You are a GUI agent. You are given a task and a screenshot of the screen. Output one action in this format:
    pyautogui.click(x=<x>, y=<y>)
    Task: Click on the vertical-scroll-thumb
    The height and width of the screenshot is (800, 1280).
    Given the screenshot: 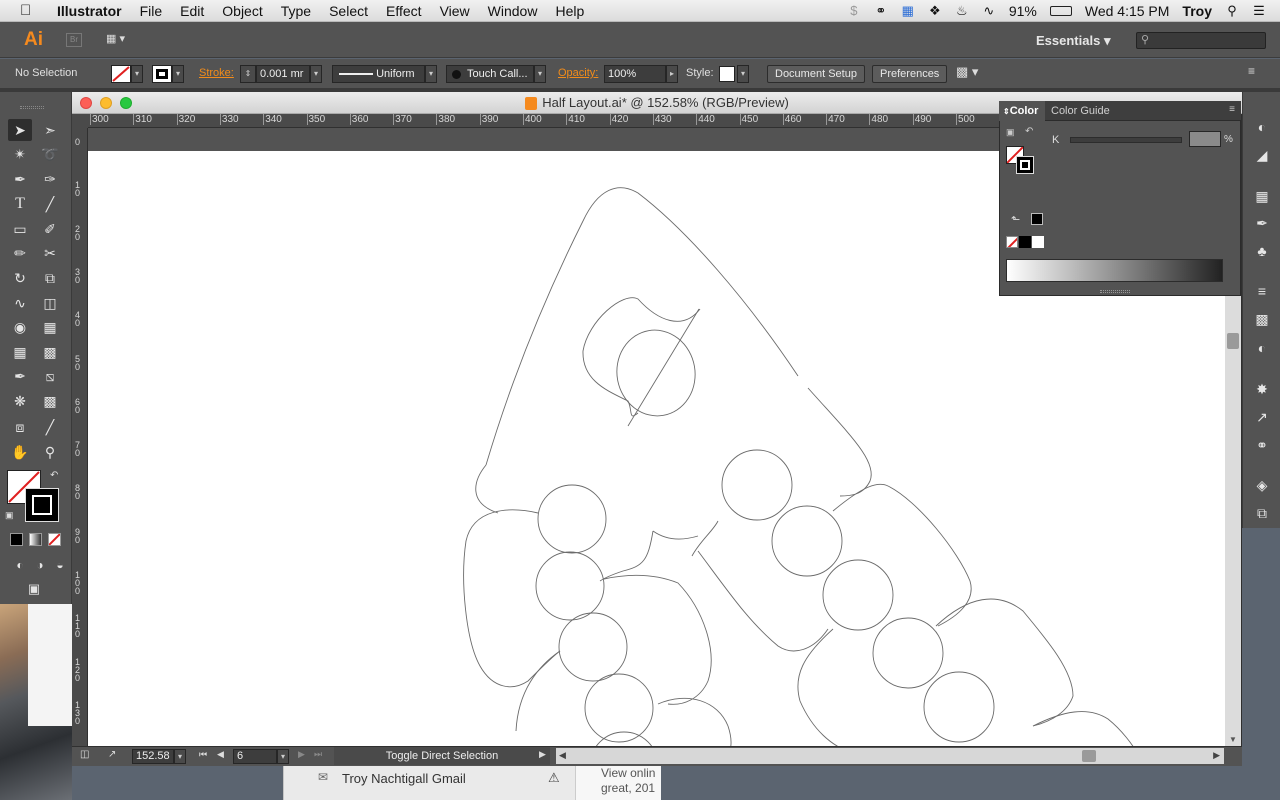 What is the action you would take?
    pyautogui.click(x=1233, y=341)
    